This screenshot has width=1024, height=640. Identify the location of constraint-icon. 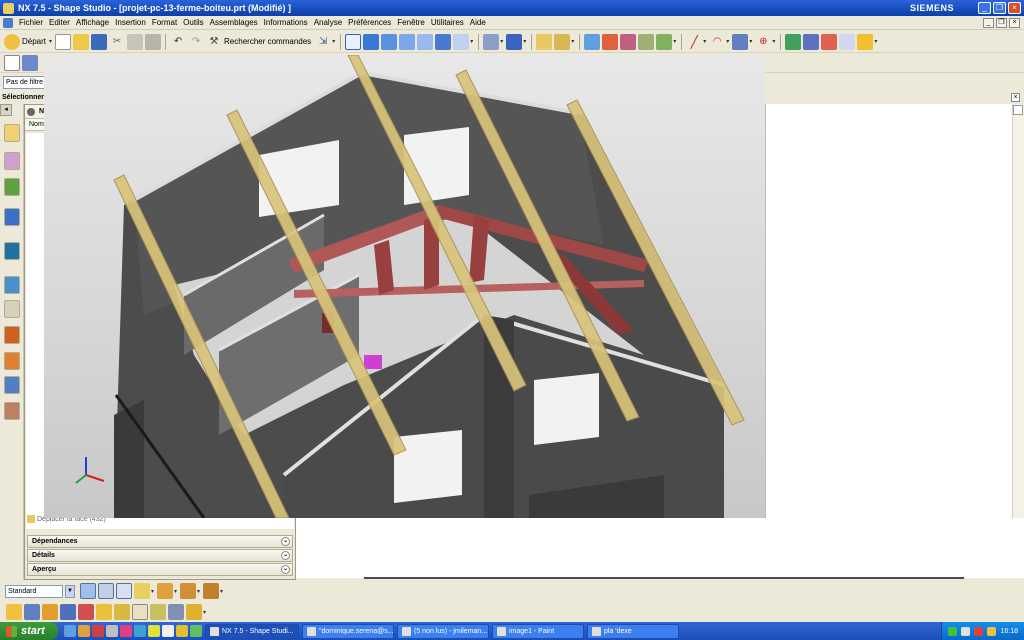
(68, 612).